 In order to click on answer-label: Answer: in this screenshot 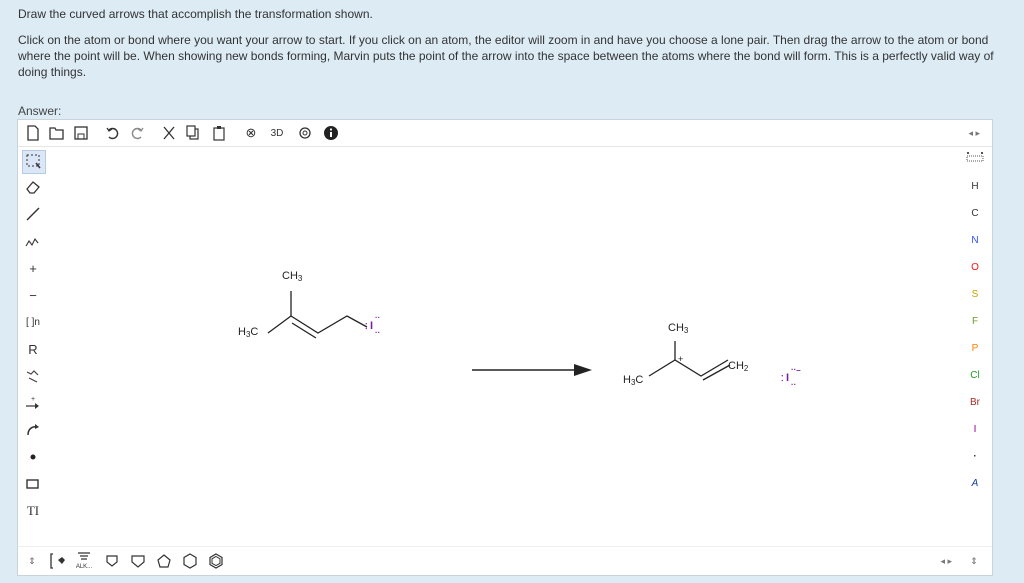, I will do `click(40, 111)`.